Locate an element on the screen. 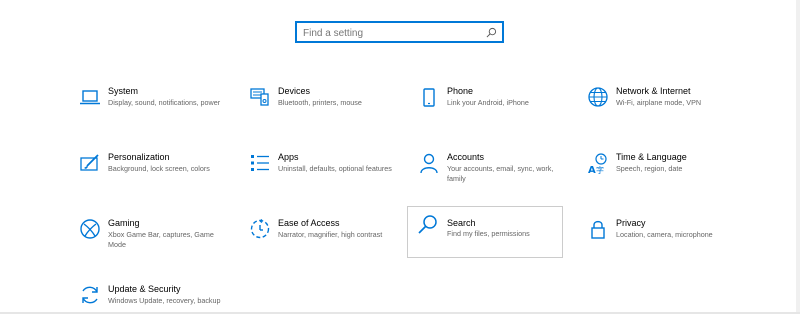 The width and height of the screenshot is (800, 330). tile-description: Xbox Game Bar, captures, Game Mode is located at coordinates (161, 239).